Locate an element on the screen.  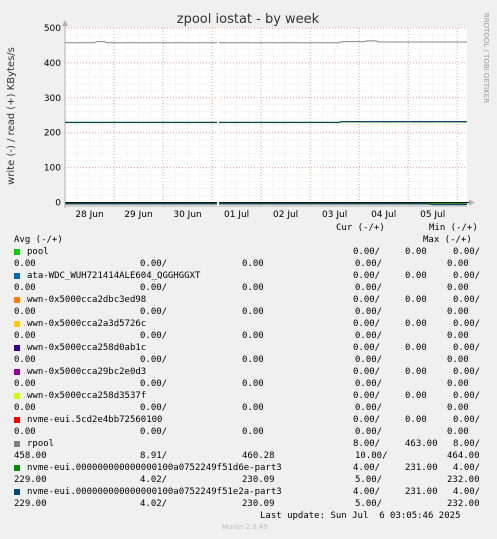
legend-max: 10.00/ is located at coordinates (371, 456).